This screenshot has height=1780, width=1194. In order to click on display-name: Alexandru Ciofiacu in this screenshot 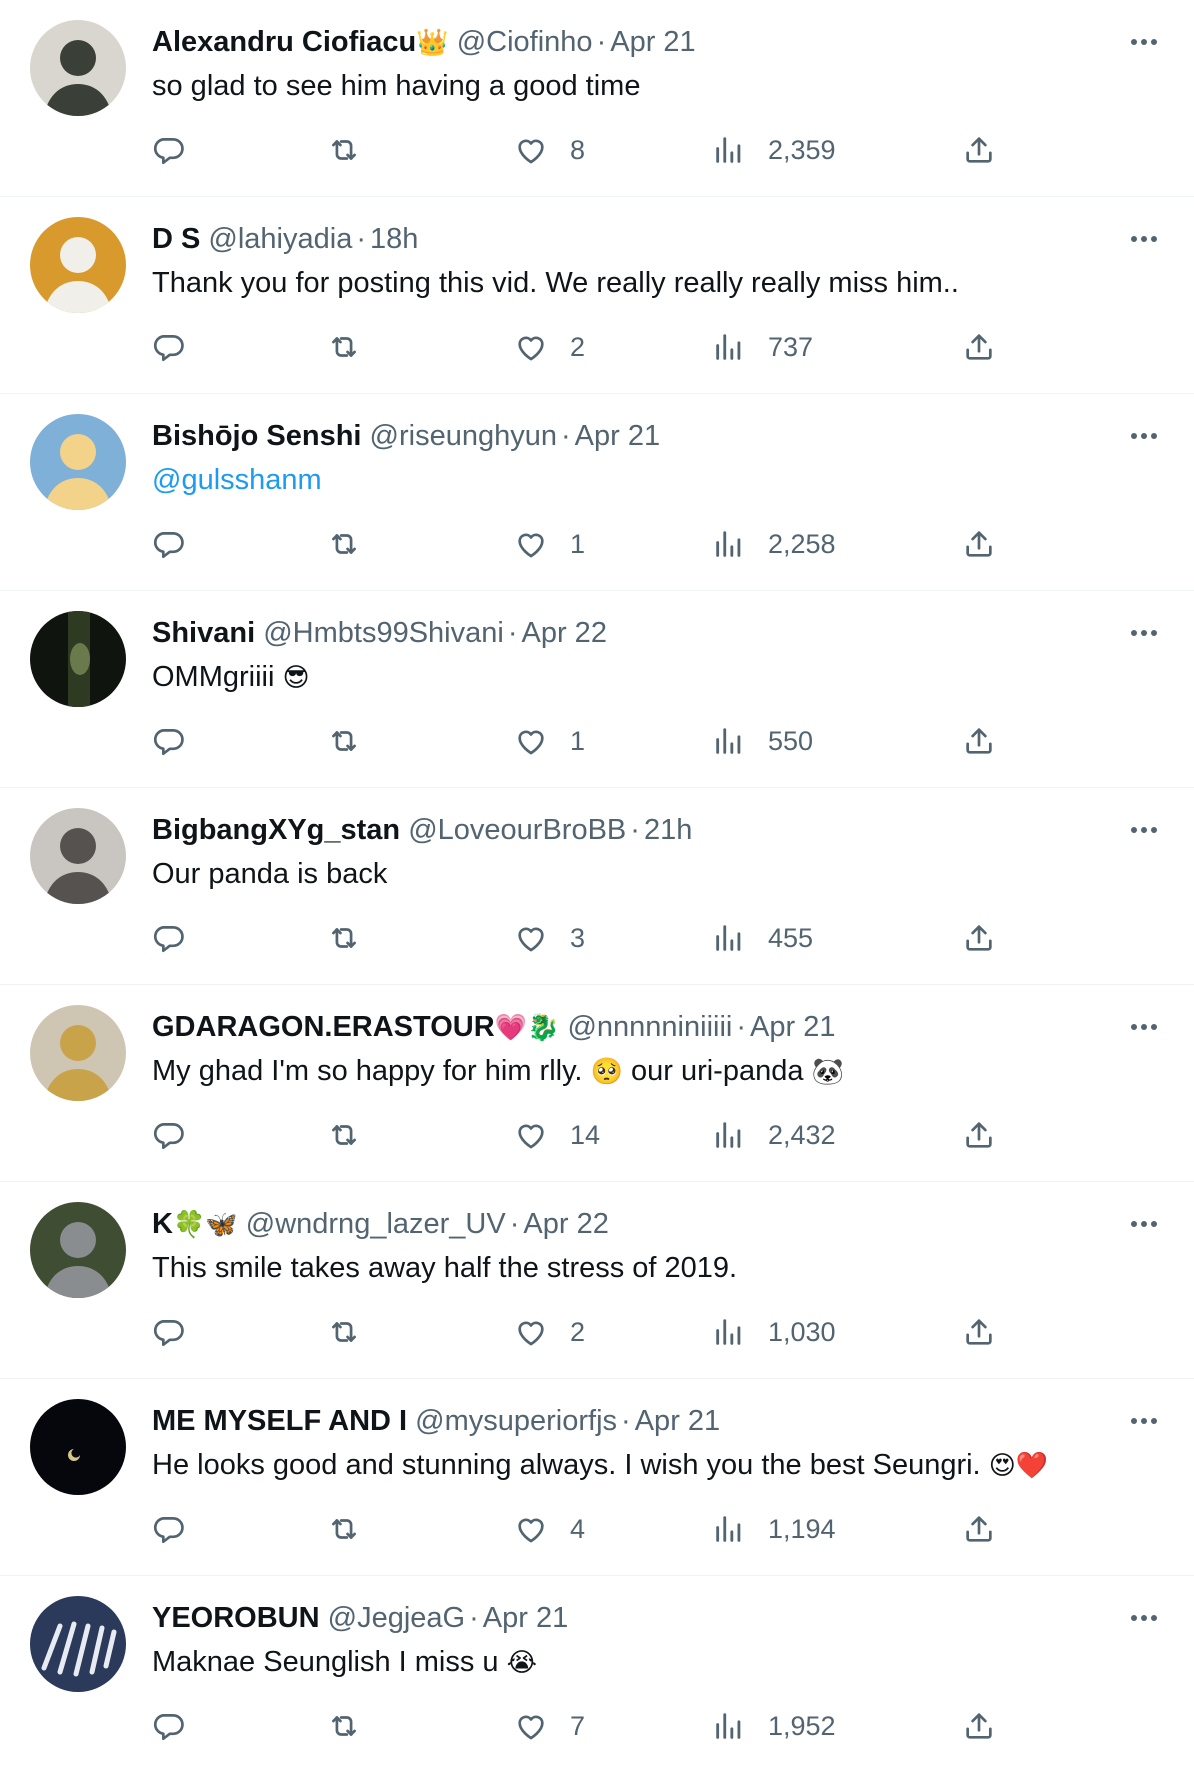, I will do `click(284, 42)`.